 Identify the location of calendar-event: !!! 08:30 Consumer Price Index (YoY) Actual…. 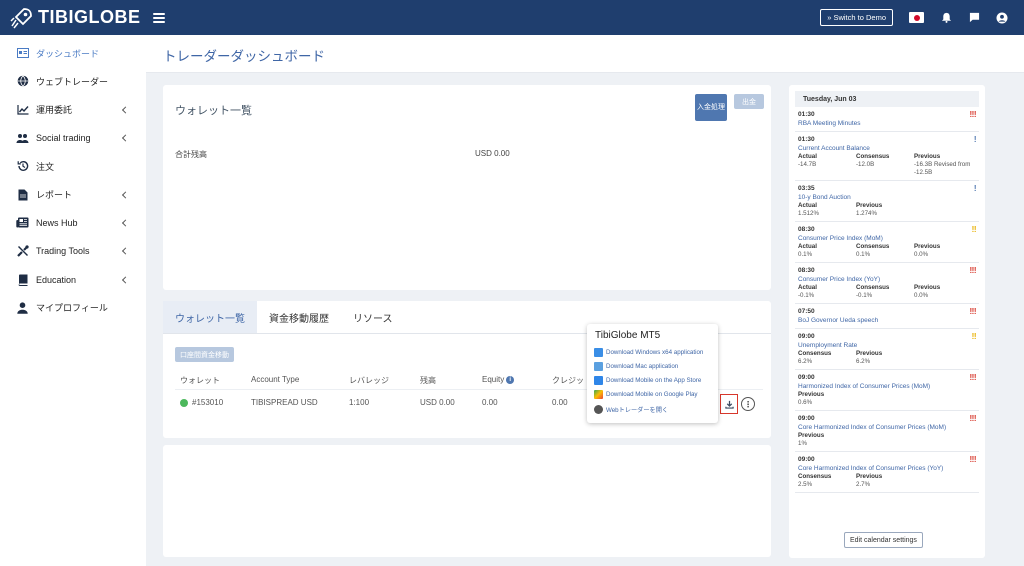
(887, 283).